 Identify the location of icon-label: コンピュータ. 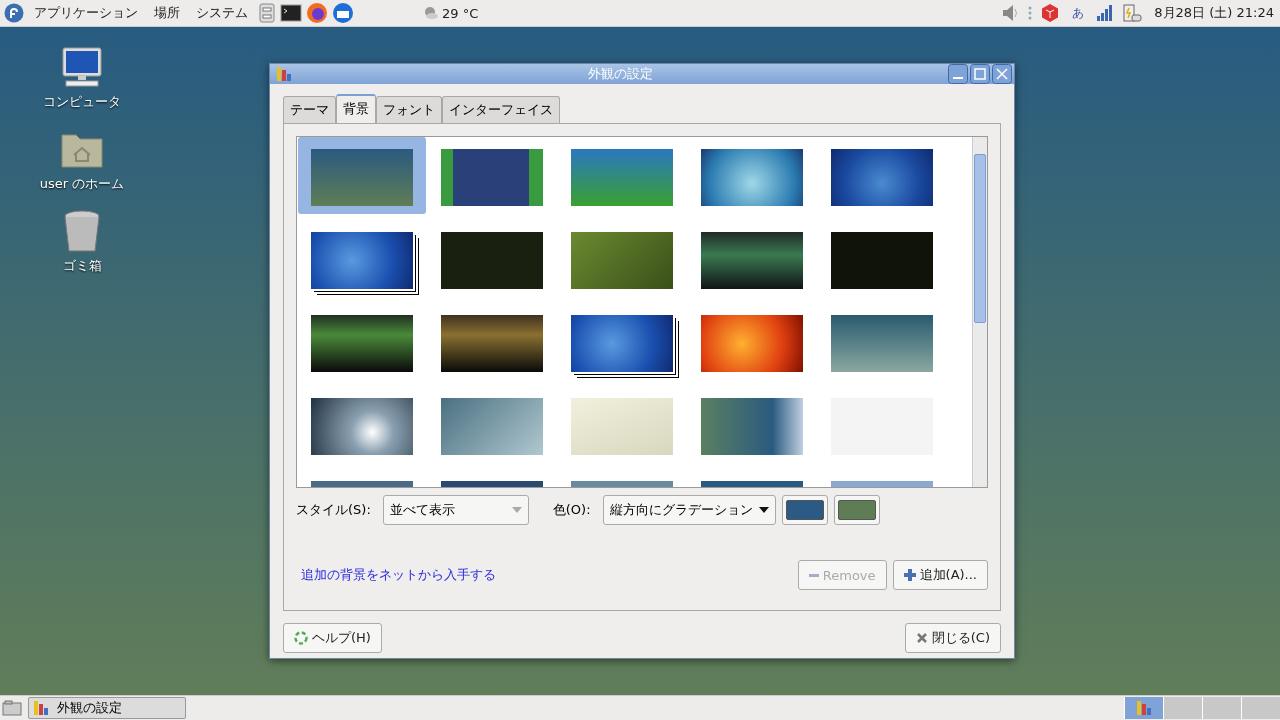
(82, 102).